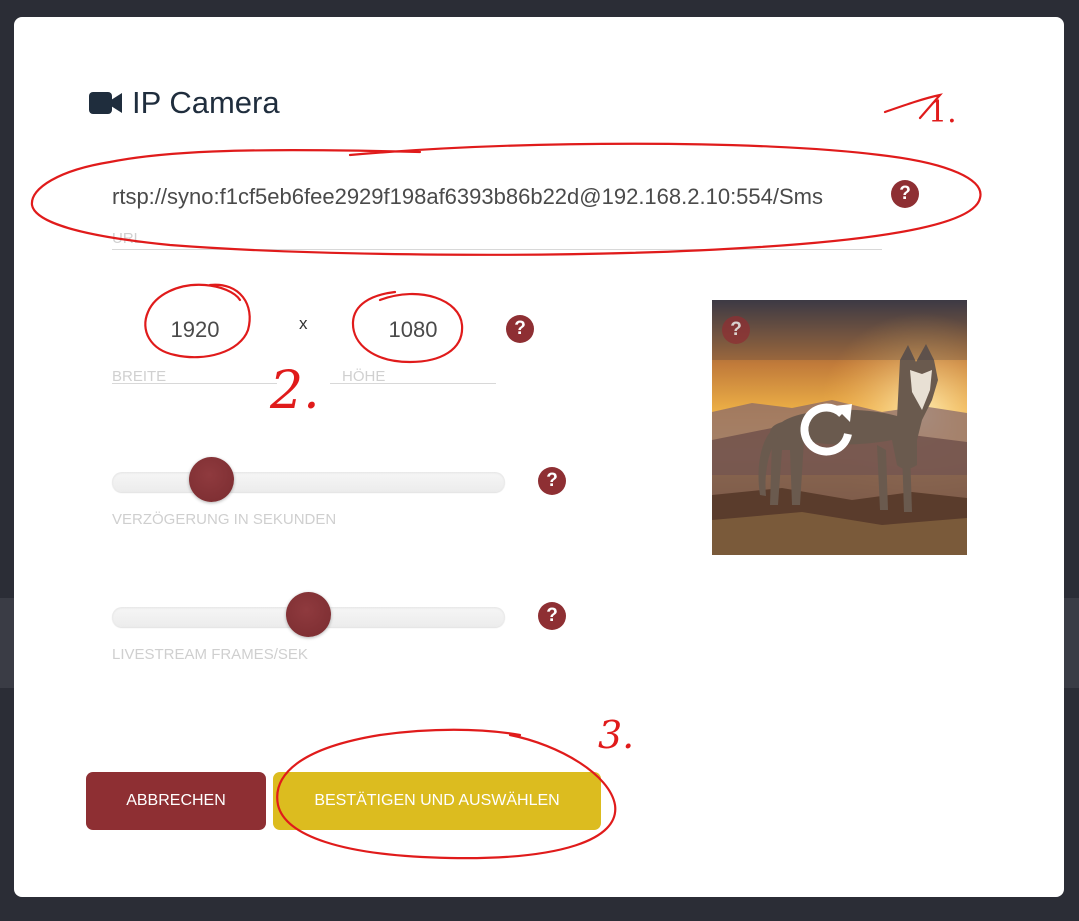 Image resolution: width=1079 pixels, height=921 pixels. Describe the element at coordinates (105, 103) in the screenshot. I see `video-camera-icon` at that location.